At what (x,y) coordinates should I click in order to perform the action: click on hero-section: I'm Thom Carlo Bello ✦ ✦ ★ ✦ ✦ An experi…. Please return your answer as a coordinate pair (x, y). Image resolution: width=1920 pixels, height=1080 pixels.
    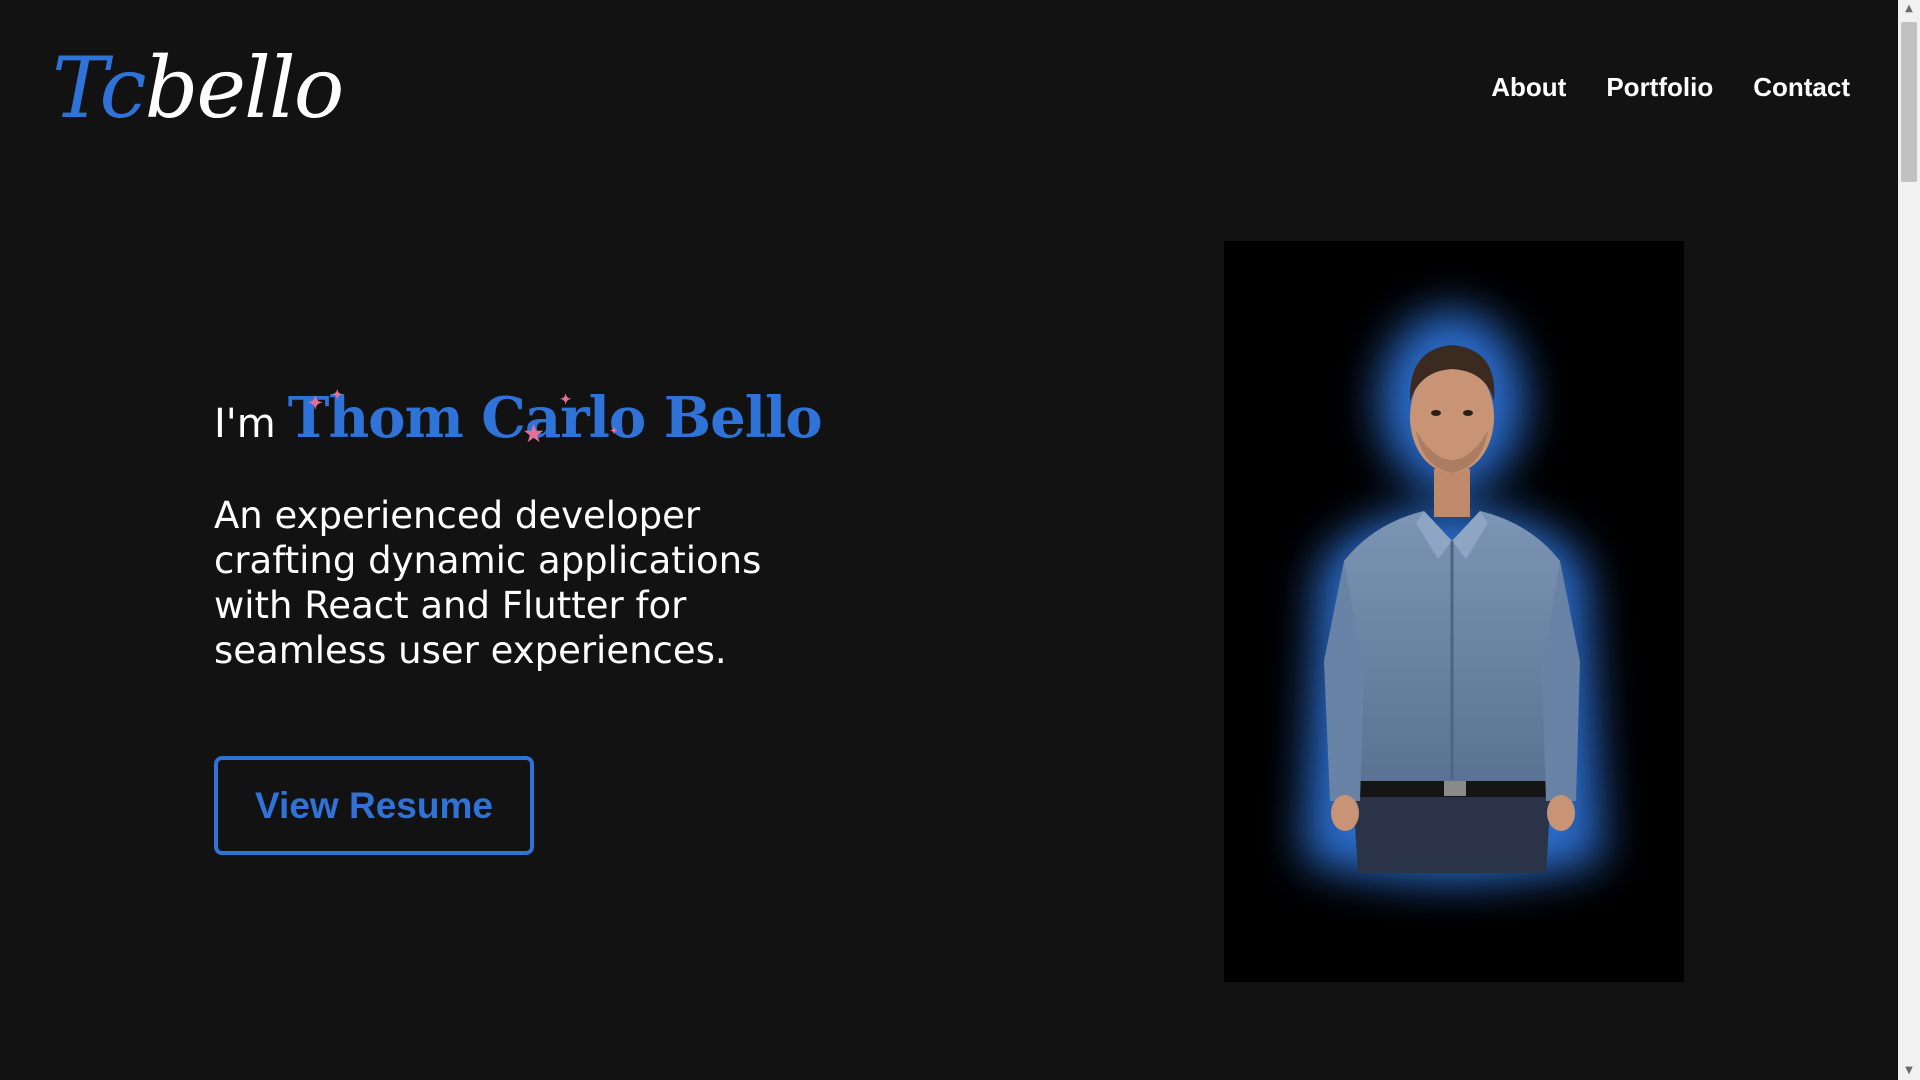
    Looking at the image, I should click on (518, 620).